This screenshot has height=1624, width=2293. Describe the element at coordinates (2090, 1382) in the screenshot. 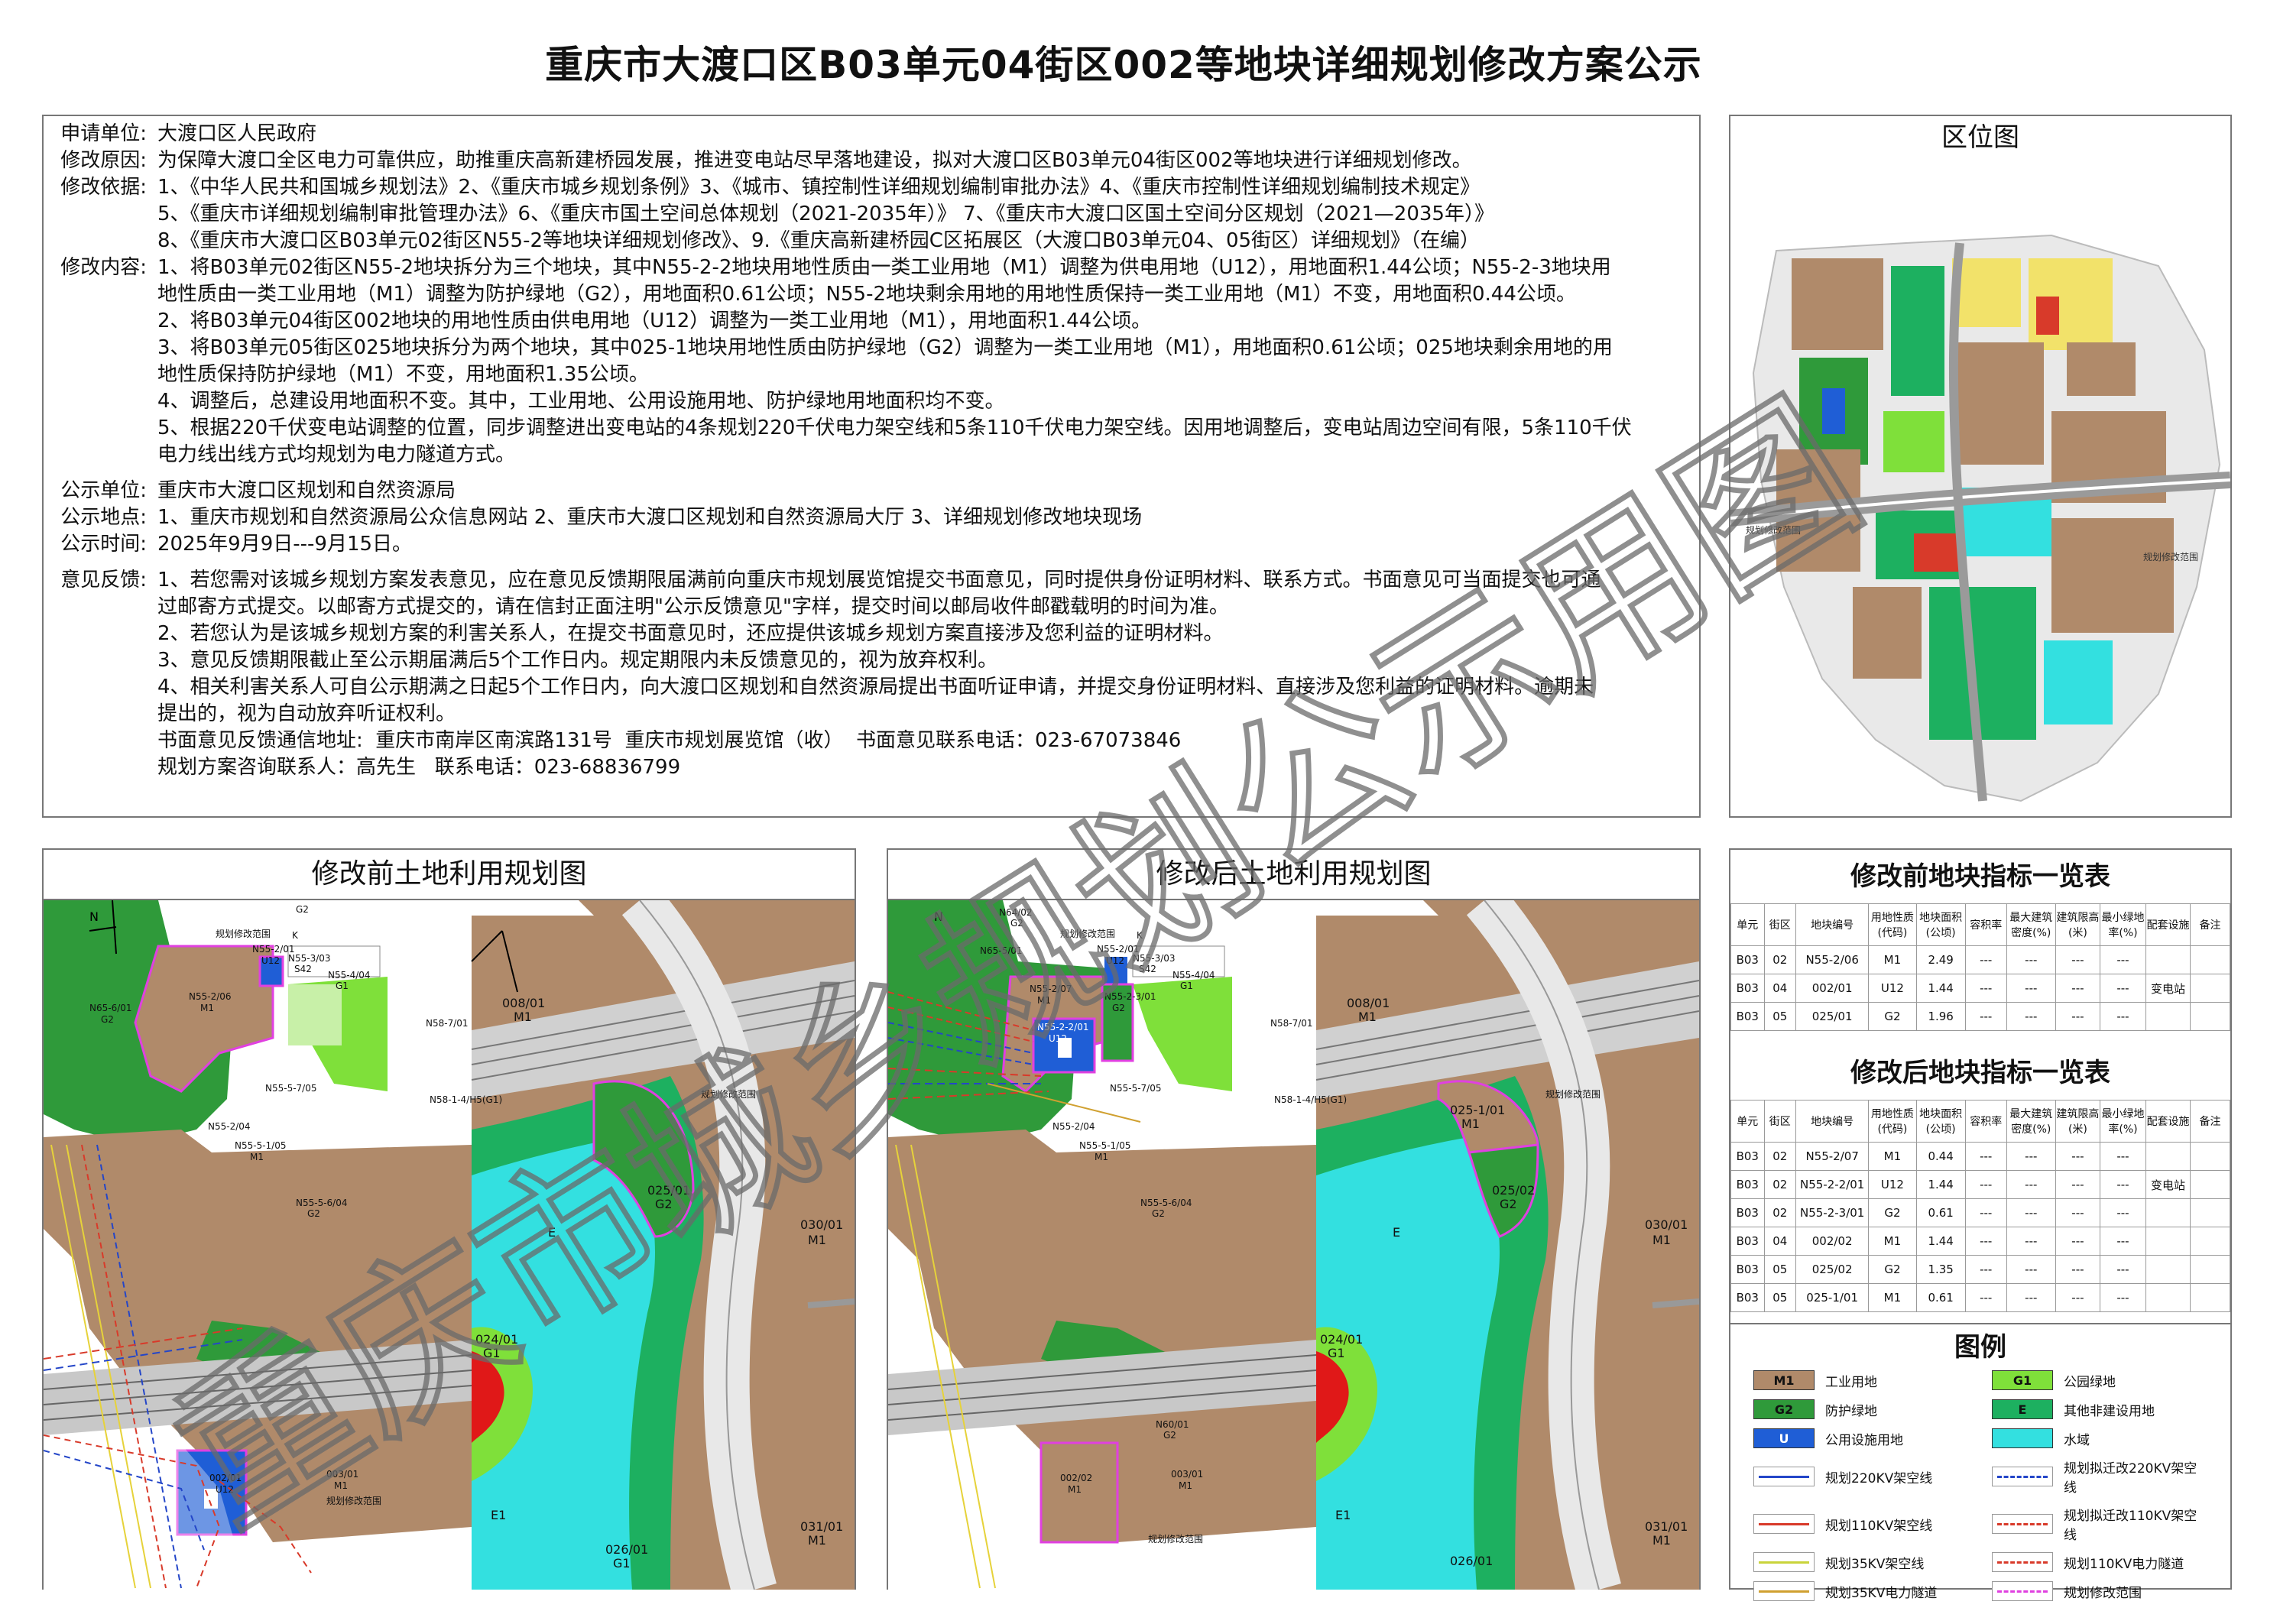

I see `legend-label: 公园绿地` at that location.